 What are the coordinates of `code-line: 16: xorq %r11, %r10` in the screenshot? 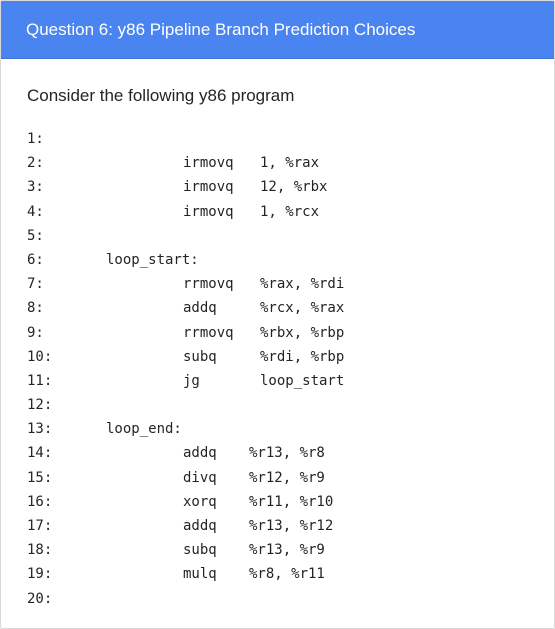 It's located at (287, 502).